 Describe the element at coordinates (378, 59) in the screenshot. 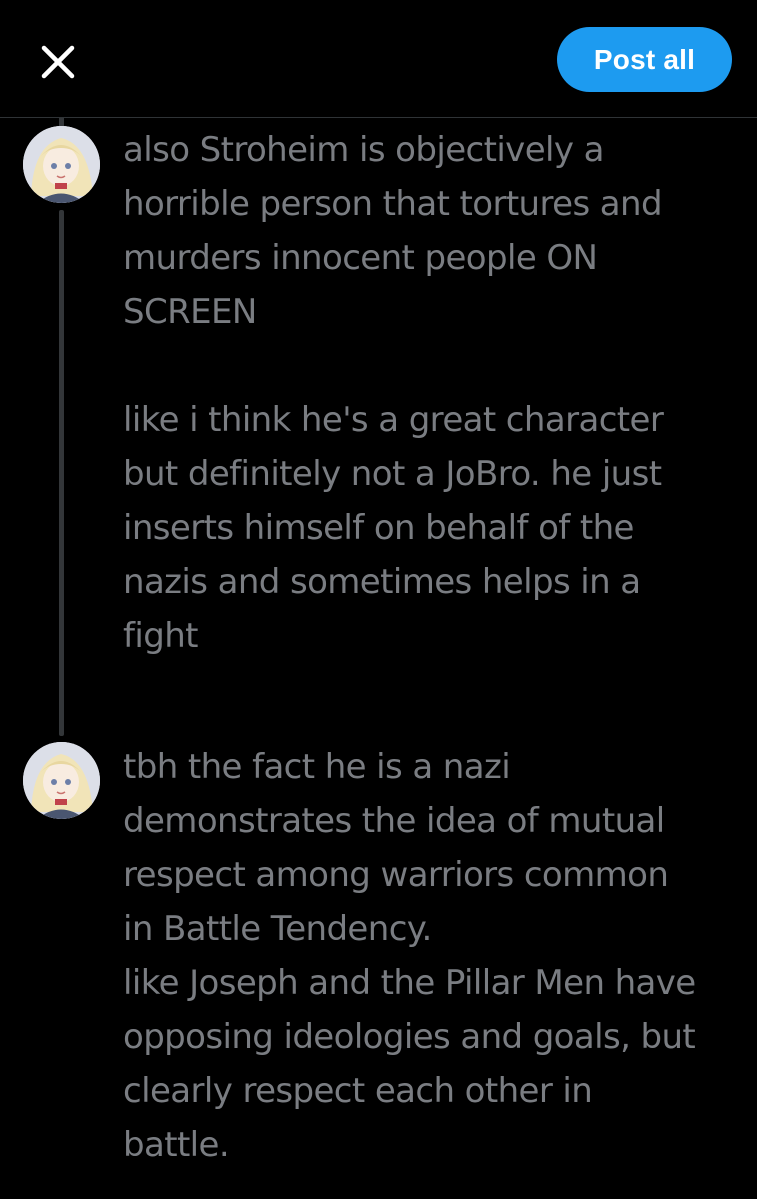

I see `top-bar: Post all` at that location.